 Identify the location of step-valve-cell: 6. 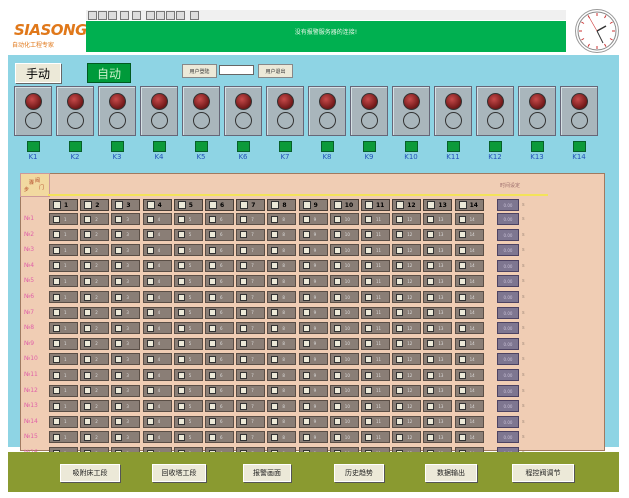
(219, 250).